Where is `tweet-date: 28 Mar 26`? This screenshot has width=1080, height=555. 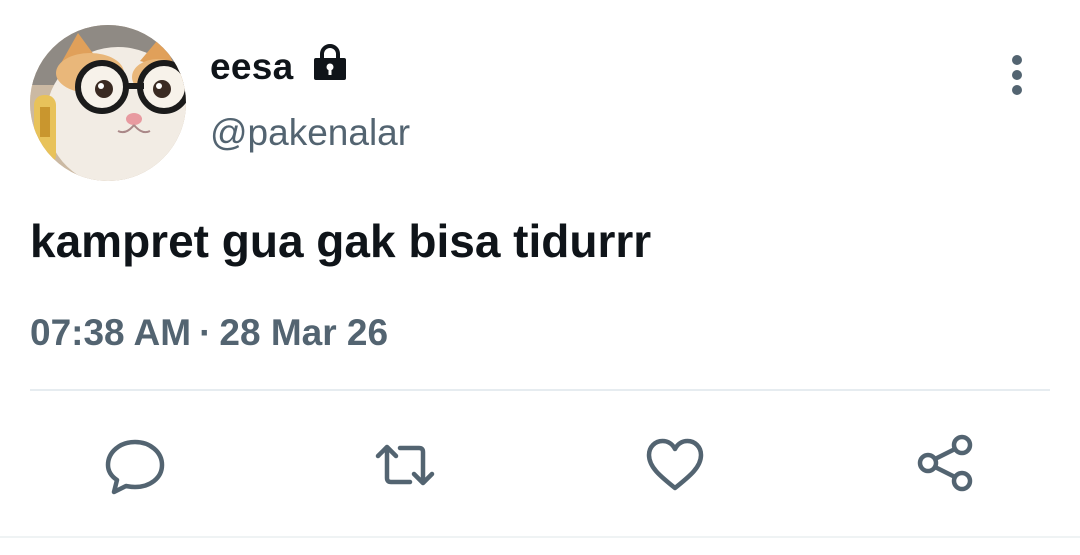 tweet-date: 28 Mar 26 is located at coordinates (304, 332).